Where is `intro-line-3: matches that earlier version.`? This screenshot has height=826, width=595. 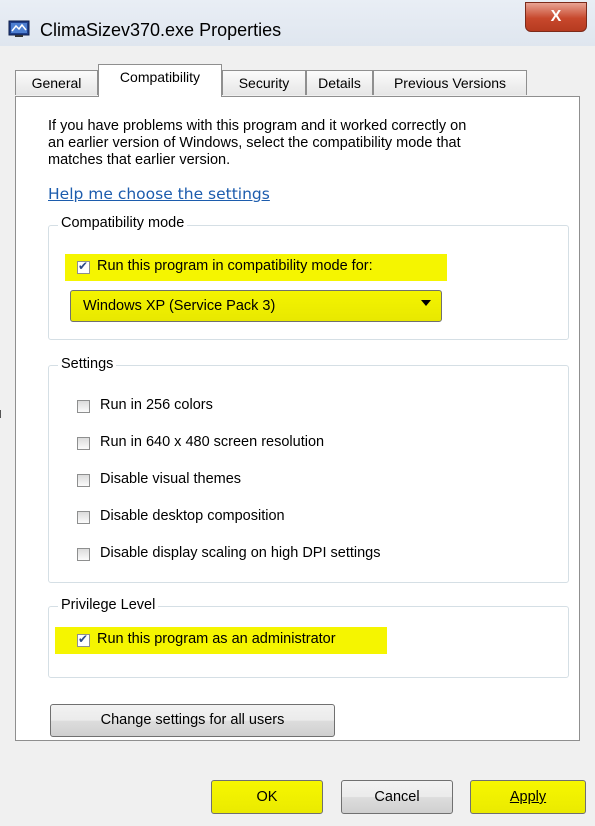 intro-line-3: matches that earlier version. is located at coordinates (139, 160).